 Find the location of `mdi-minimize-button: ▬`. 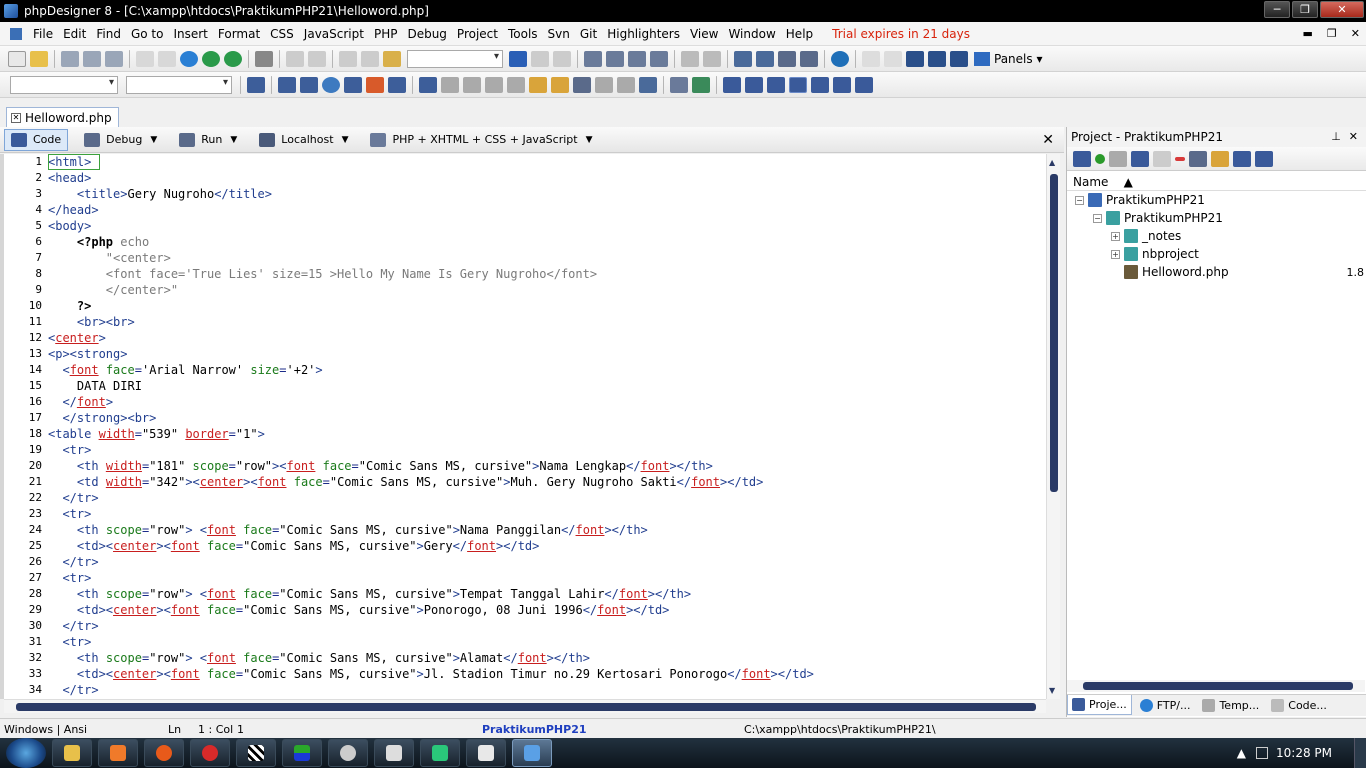

mdi-minimize-button: ▬ is located at coordinates (1308, 33).